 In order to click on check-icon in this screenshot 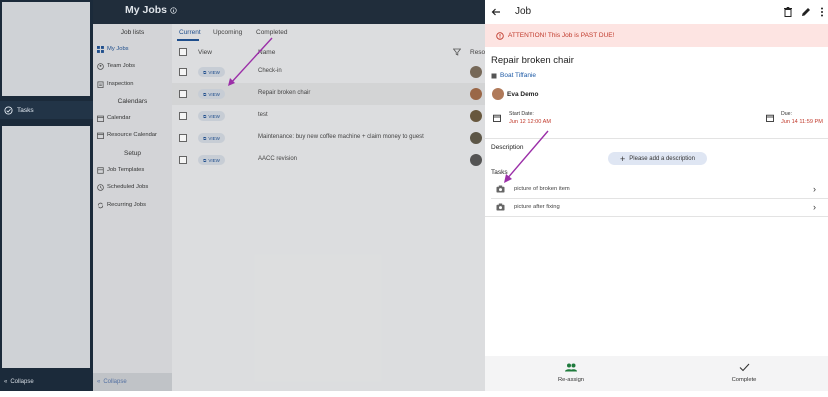, I will do `click(744, 367)`.